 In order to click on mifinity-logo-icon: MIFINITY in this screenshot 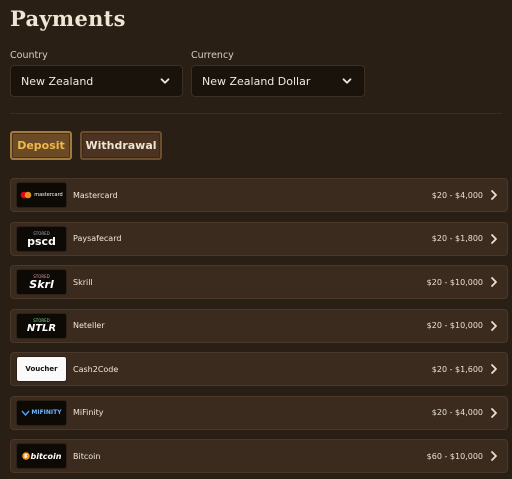, I will do `click(41, 412)`.